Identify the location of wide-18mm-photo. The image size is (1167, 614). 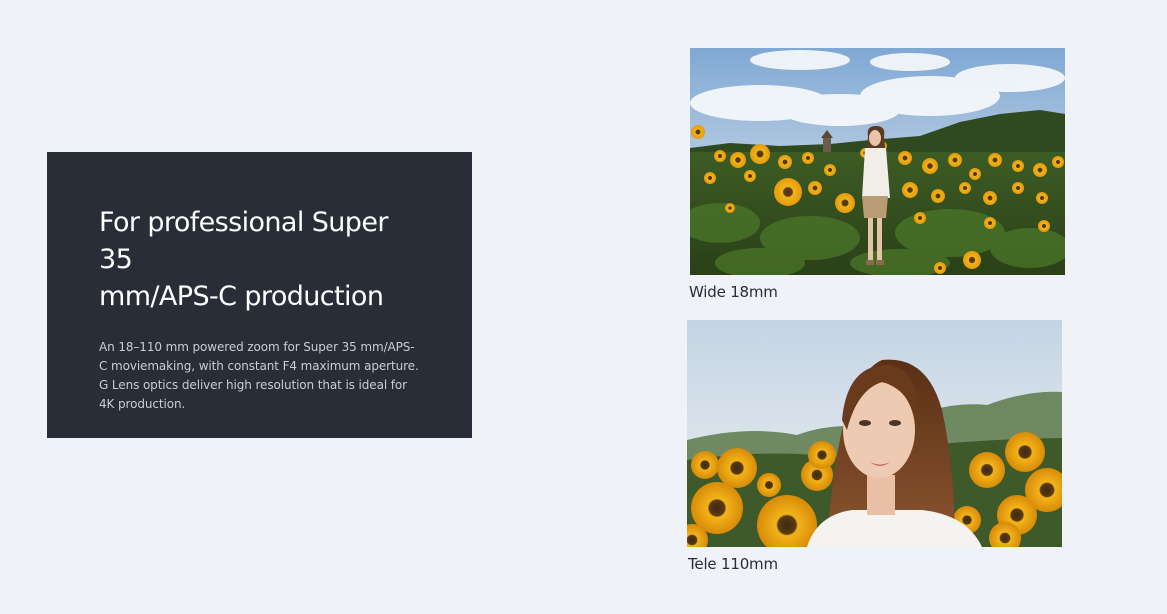
(877, 161).